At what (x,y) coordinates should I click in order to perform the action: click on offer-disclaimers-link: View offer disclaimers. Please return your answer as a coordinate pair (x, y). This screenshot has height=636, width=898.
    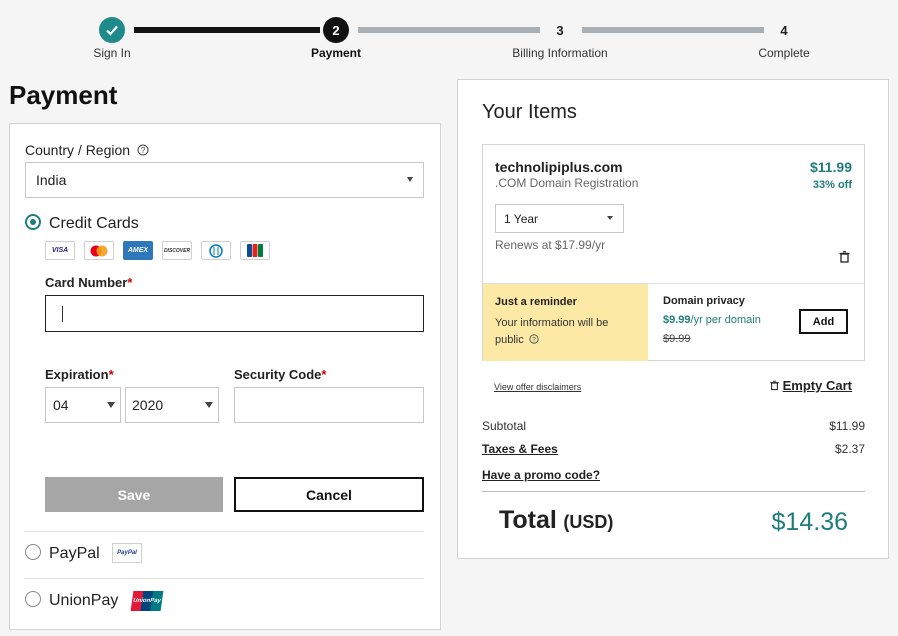
    Looking at the image, I should click on (537, 387).